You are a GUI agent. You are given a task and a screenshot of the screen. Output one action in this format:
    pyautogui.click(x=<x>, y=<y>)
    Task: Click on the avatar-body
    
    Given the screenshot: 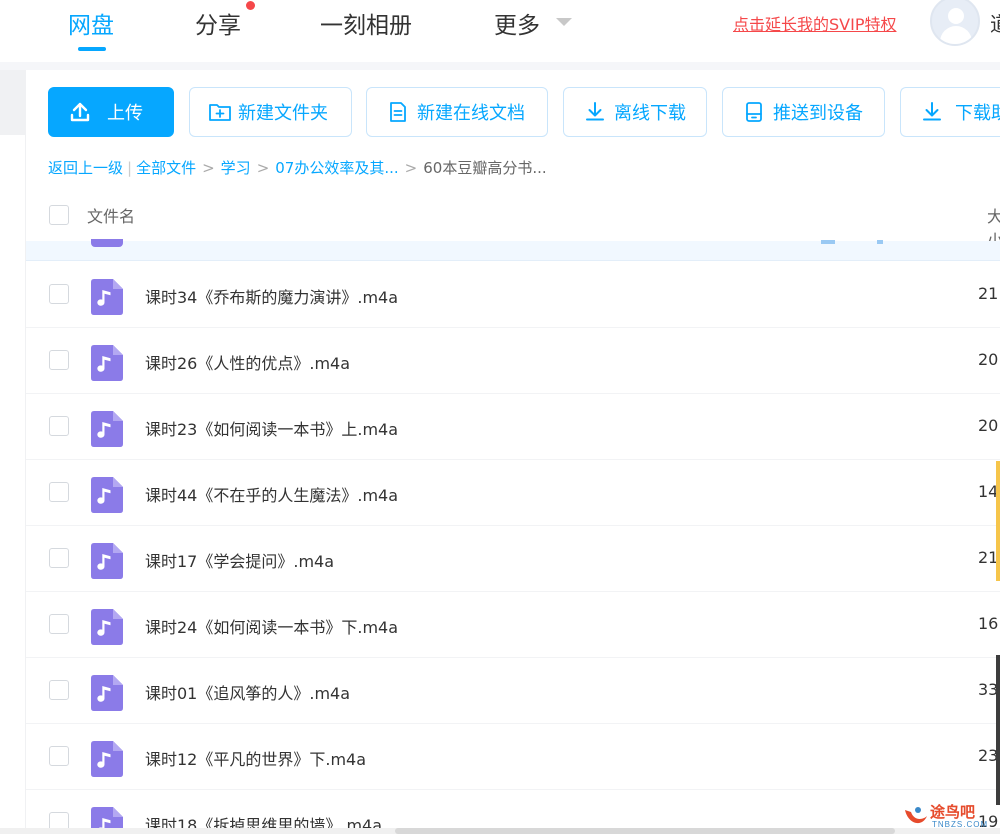 What is the action you would take?
    pyautogui.click(x=956, y=35)
    